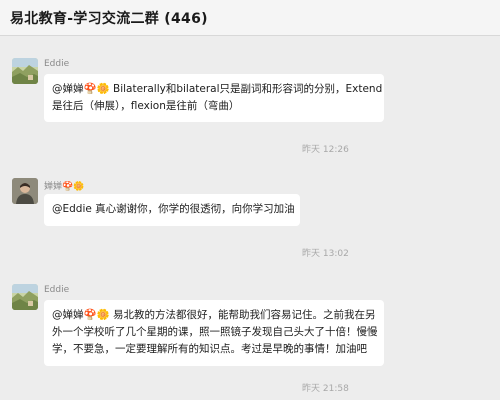  What do you see at coordinates (109, 18) in the screenshot?
I see `chat-title: 易北教育-学习交流二群 (446)` at bounding box center [109, 18].